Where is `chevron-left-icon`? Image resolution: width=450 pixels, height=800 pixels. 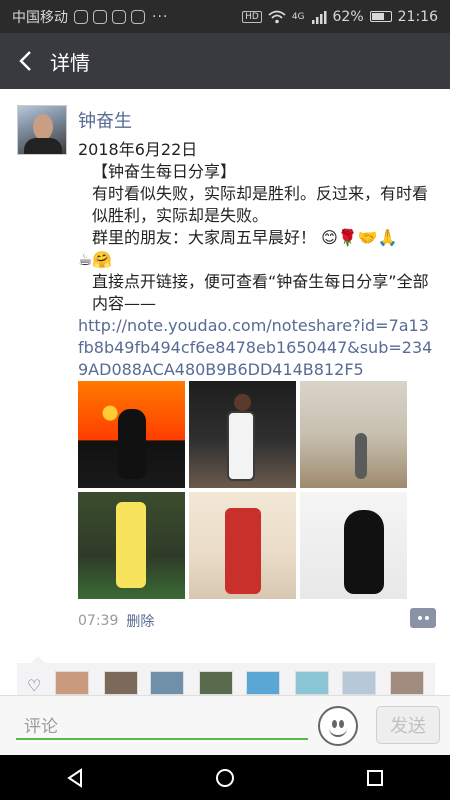 chevron-left-icon is located at coordinates (25, 61).